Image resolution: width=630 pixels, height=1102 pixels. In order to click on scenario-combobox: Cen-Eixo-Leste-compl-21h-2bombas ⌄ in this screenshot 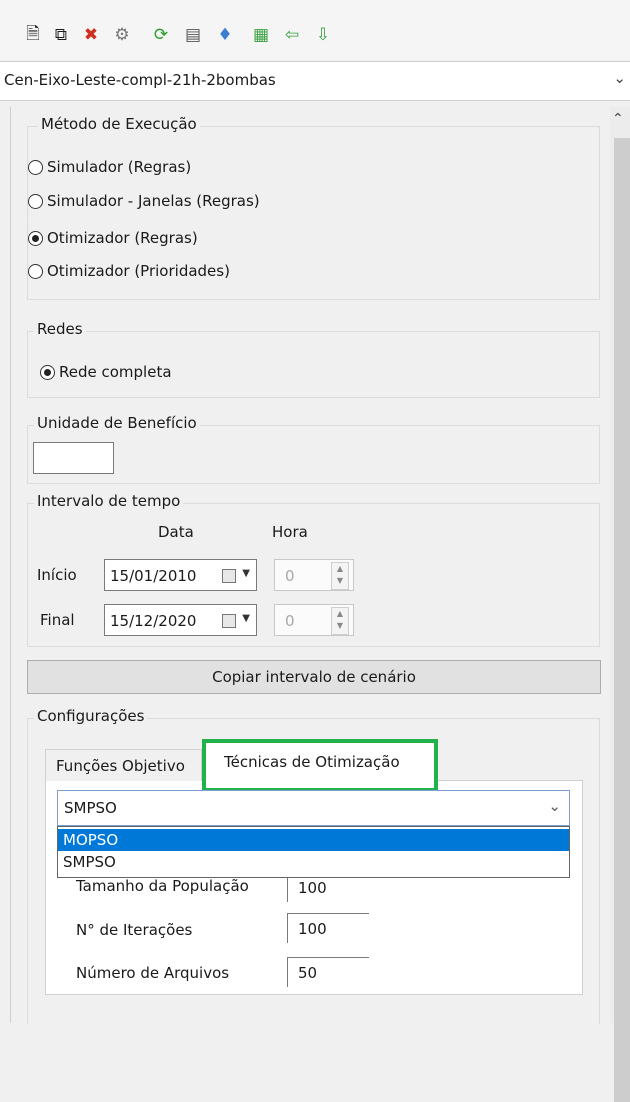, I will do `click(315, 81)`.